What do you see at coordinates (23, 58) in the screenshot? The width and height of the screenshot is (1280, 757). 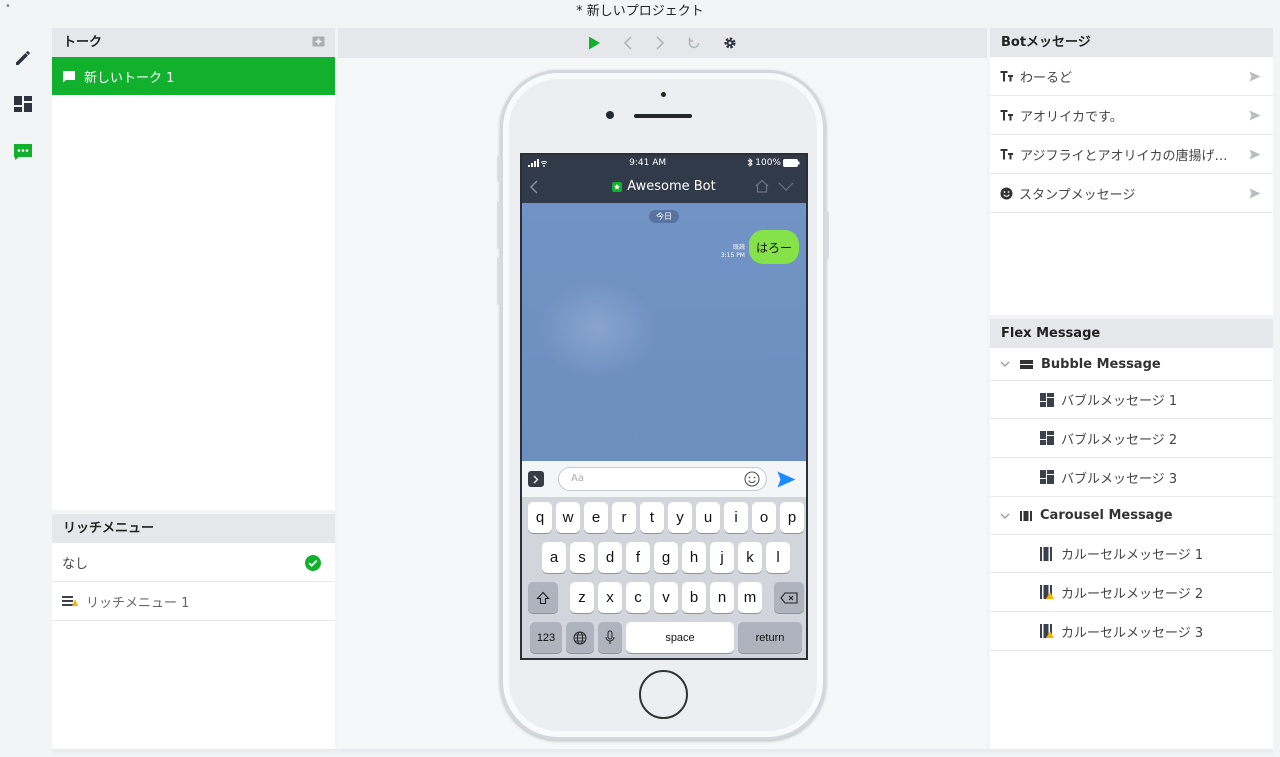 I see `edit-mode-button` at bounding box center [23, 58].